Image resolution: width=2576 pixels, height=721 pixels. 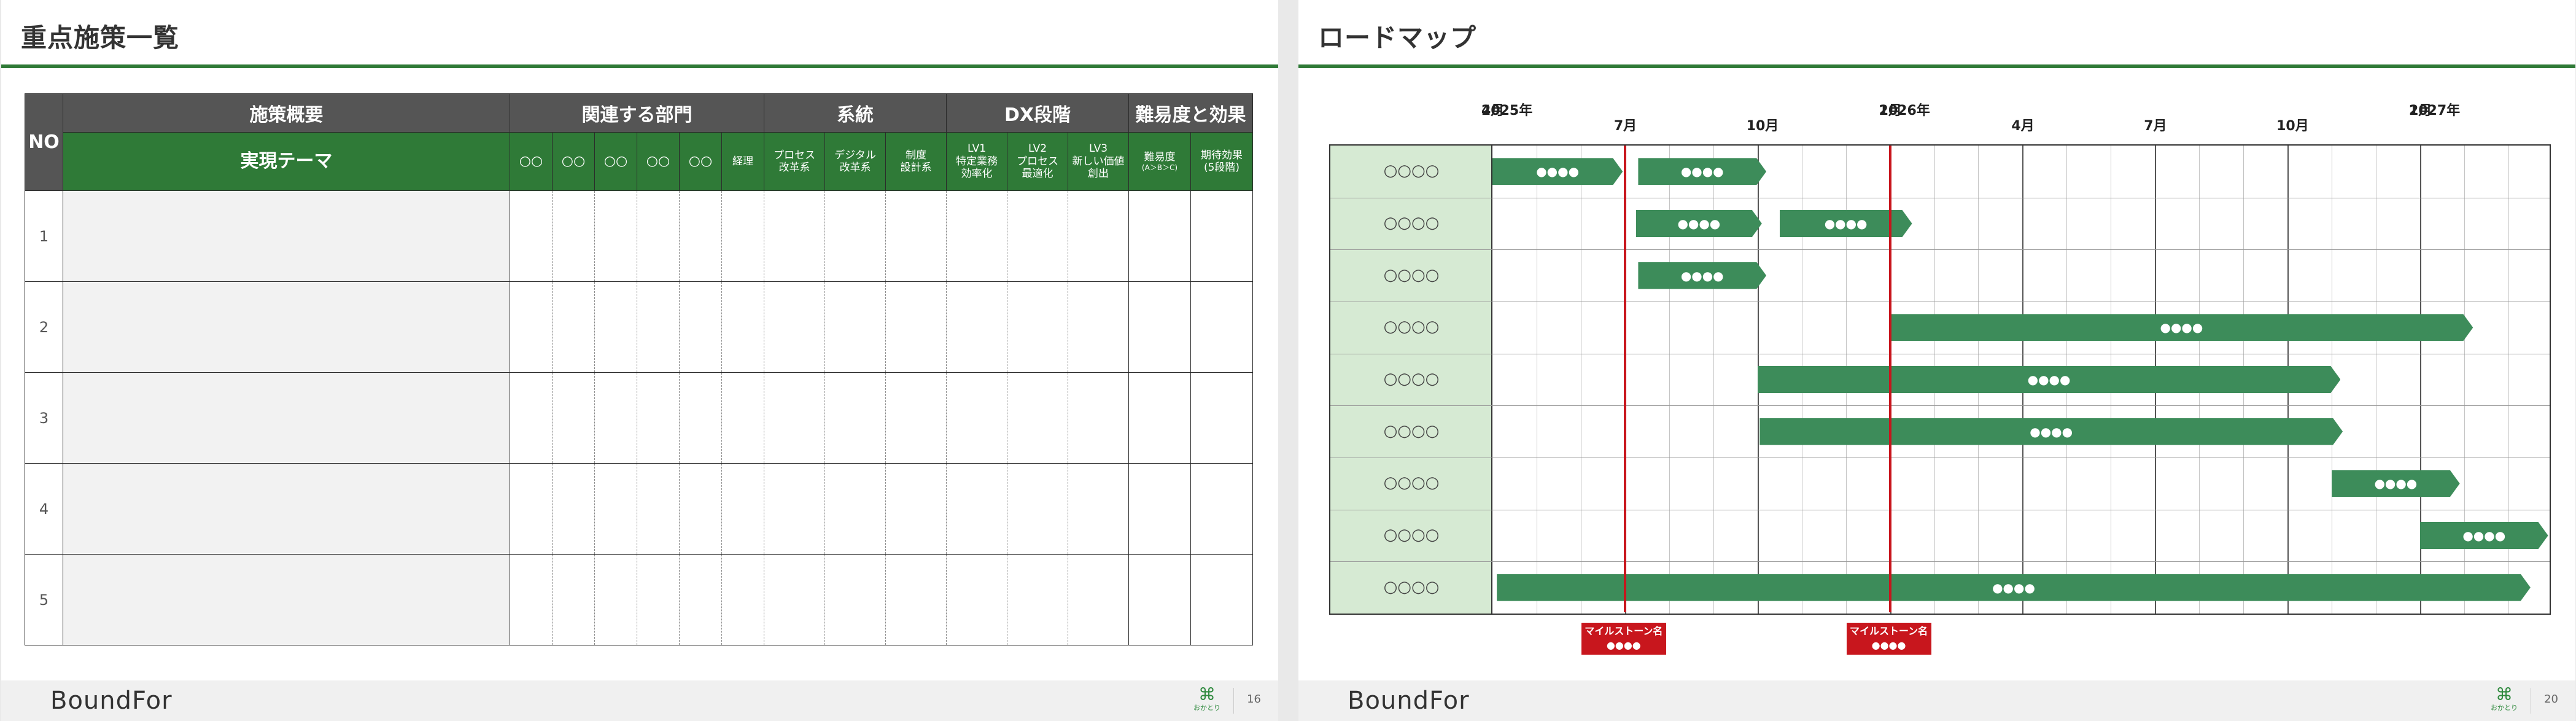 I want to click on timeline-month: 4月, so click(x=1493, y=111).